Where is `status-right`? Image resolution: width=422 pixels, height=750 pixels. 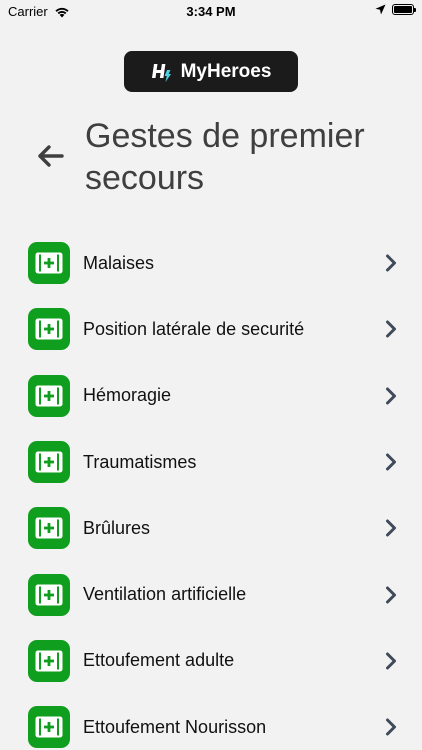 status-right is located at coordinates (395, 9).